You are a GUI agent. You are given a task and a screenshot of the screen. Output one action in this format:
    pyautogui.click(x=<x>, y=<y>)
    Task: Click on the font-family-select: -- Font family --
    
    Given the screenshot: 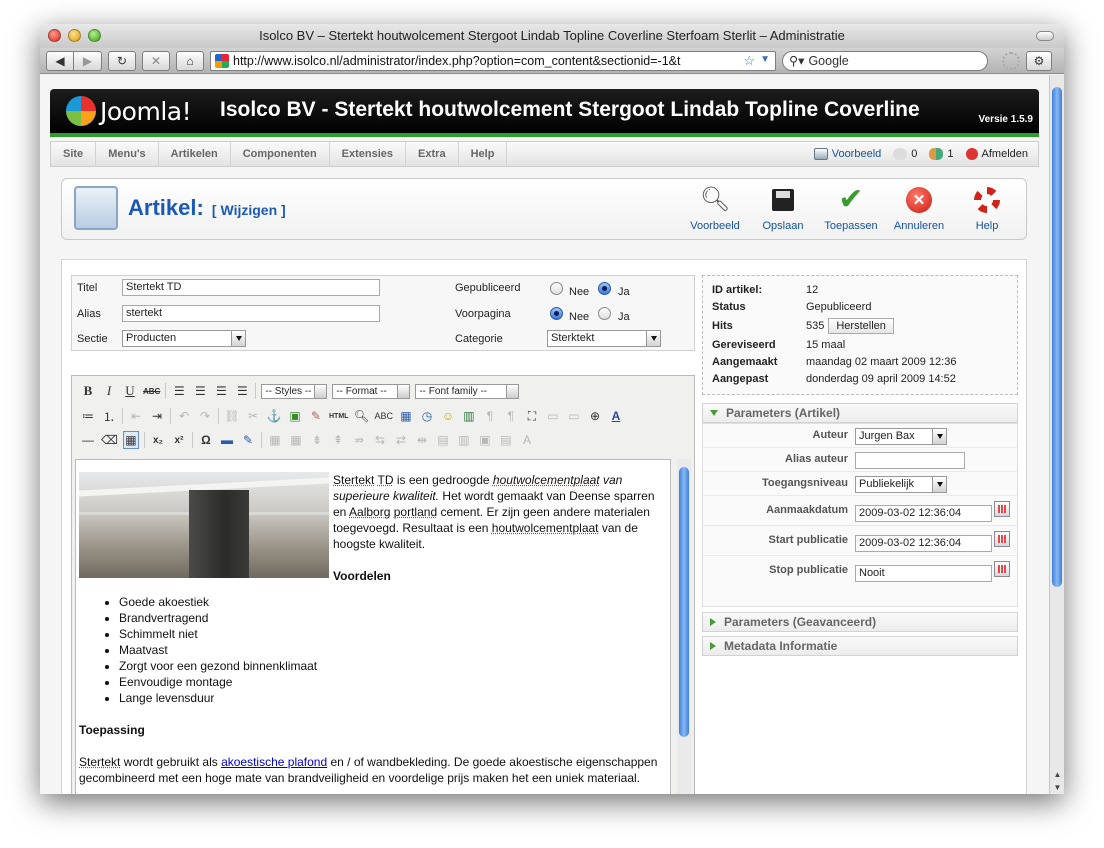 What is the action you would take?
    pyautogui.click(x=467, y=391)
    